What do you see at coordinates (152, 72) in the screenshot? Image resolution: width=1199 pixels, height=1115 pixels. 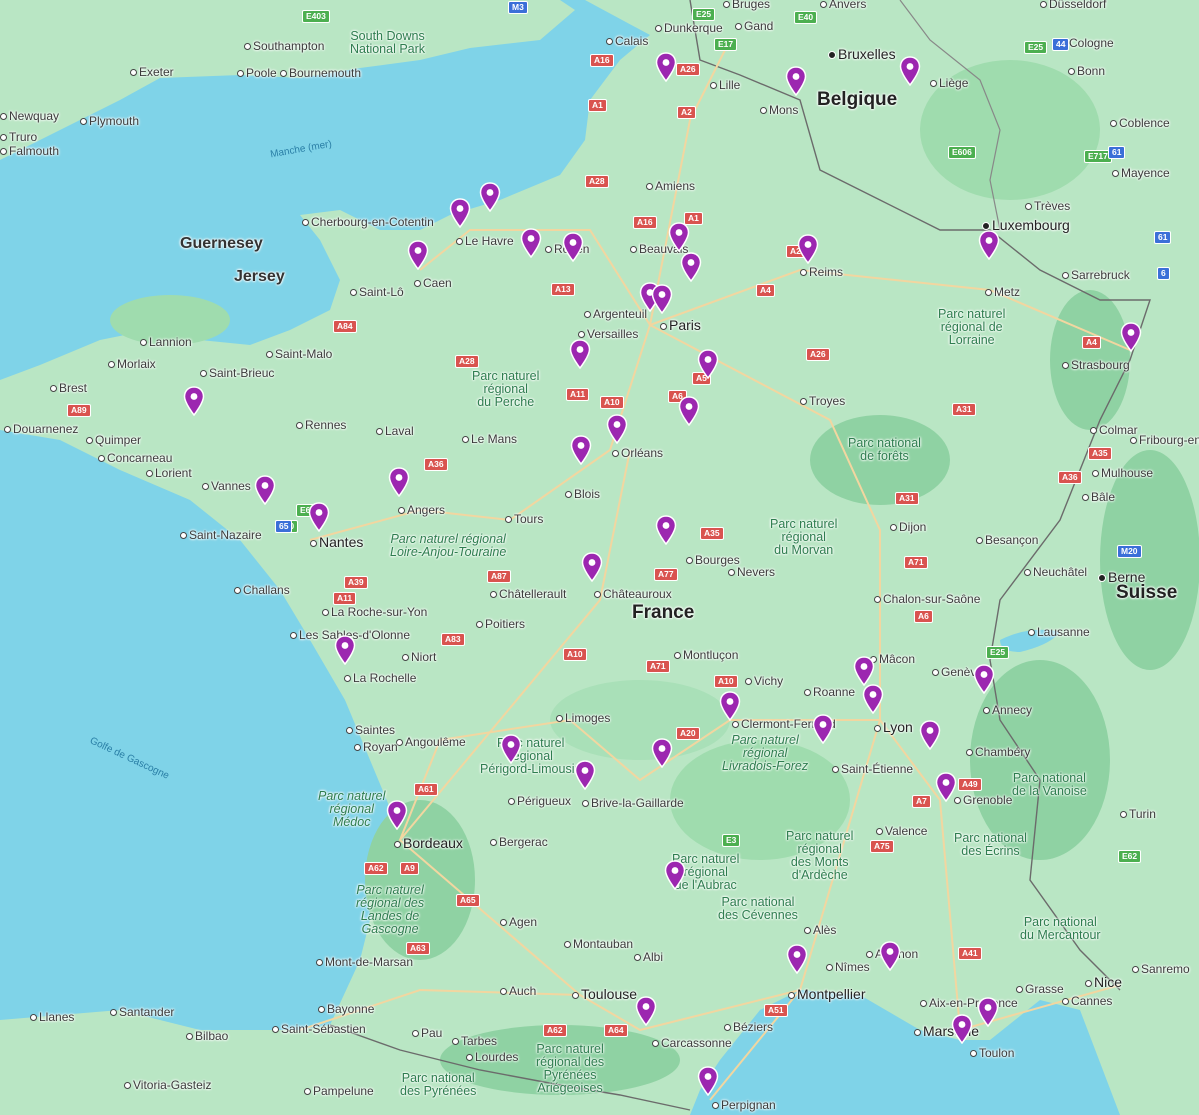 I see `city-label: Exeter` at bounding box center [152, 72].